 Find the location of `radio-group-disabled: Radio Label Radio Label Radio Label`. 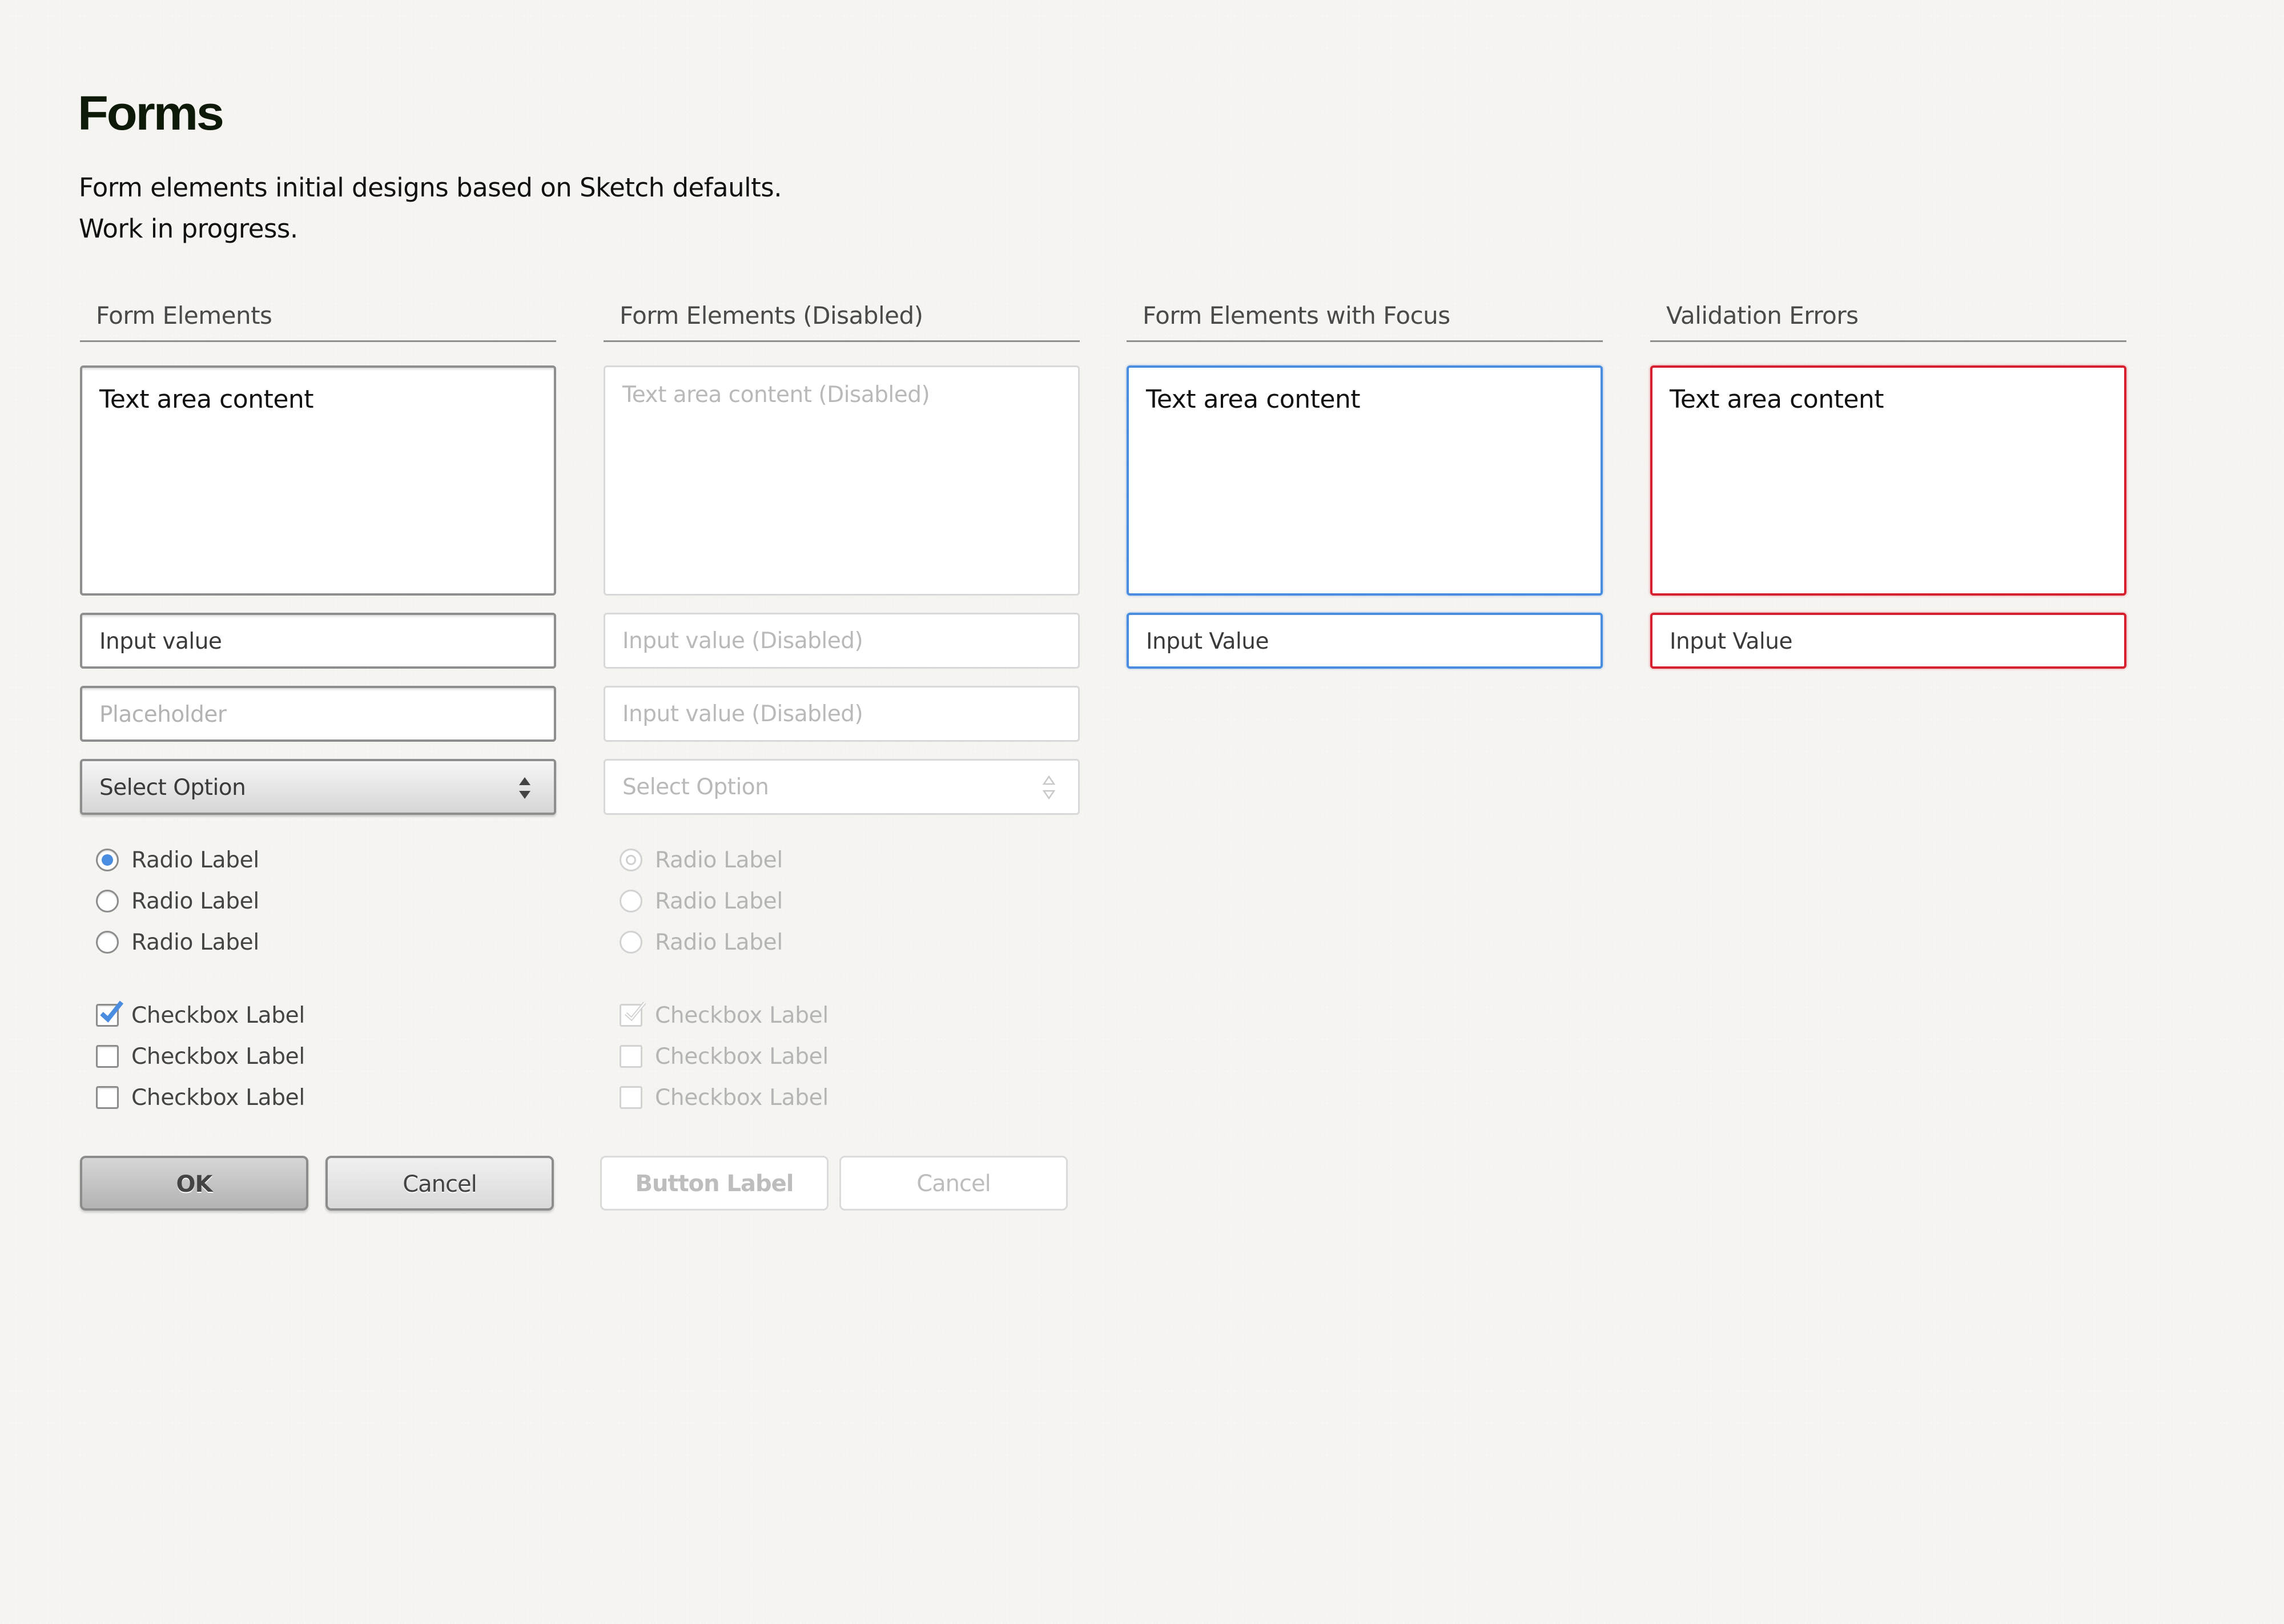

radio-group-disabled: Radio Label Radio Label Radio Label is located at coordinates (701, 901).